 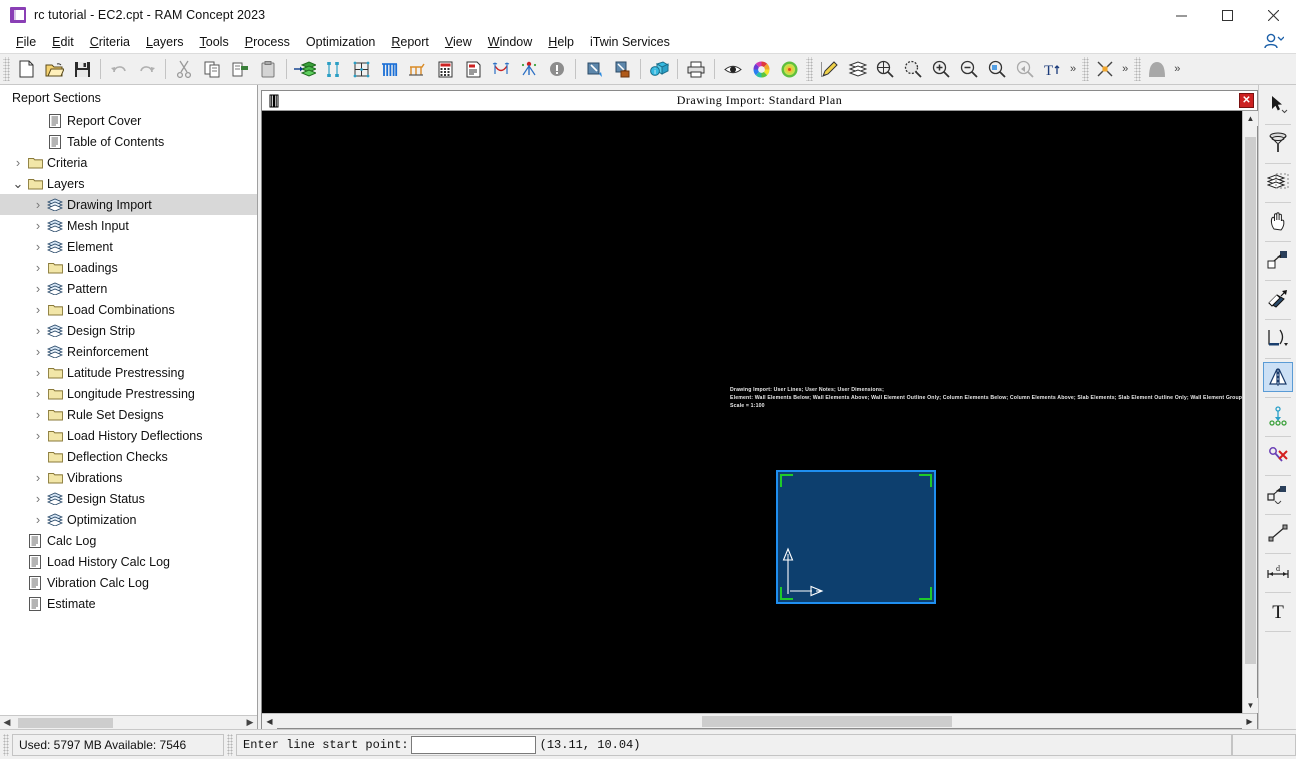 What do you see at coordinates (128, 309) in the screenshot?
I see `sidebar-item-load-combinations: › Load Combinations` at bounding box center [128, 309].